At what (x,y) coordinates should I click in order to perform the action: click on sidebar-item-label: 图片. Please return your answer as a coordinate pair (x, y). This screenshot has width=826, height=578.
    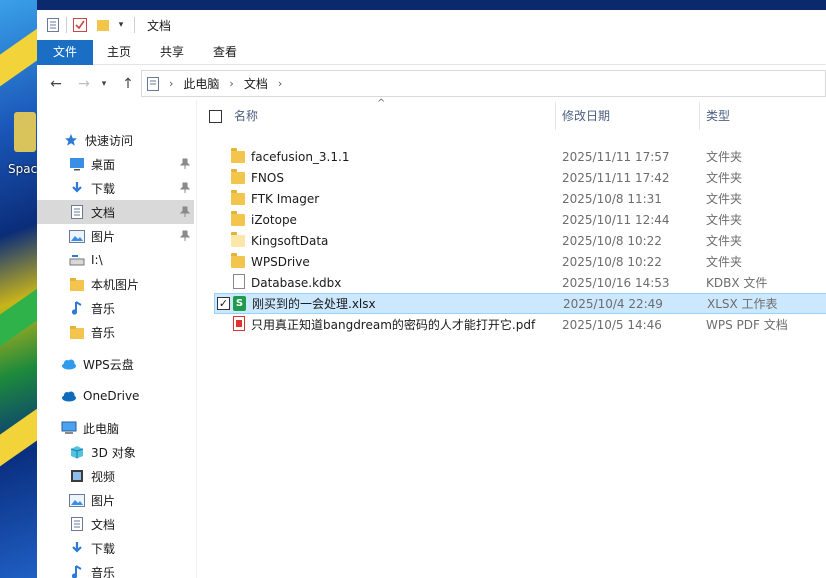
    Looking at the image, I should click on (103, 236).